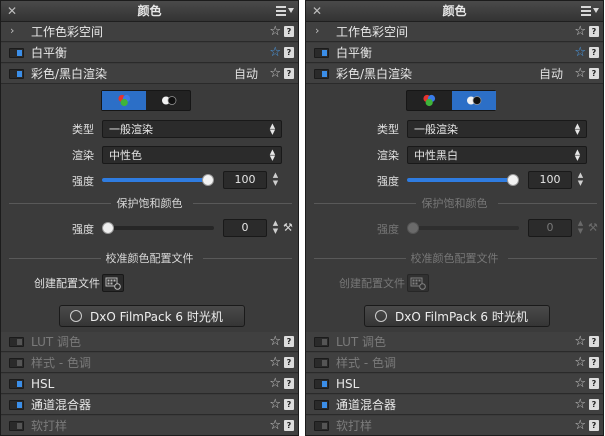  What do you see at coordinates (497, 155) in the screenshot?
I see `render-select: 中性黑白 ▲ ▼` at bounding box center [497, 155].